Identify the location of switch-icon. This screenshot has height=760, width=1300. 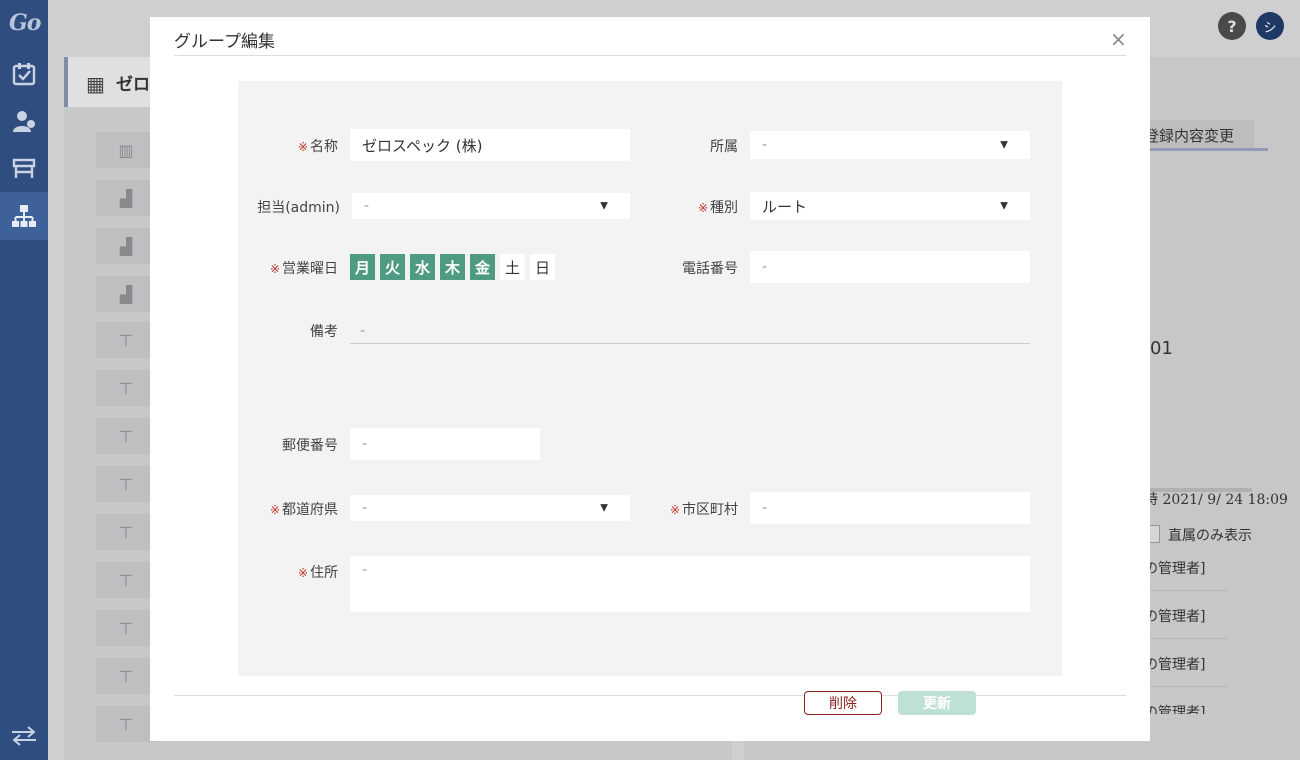
(24, 736).